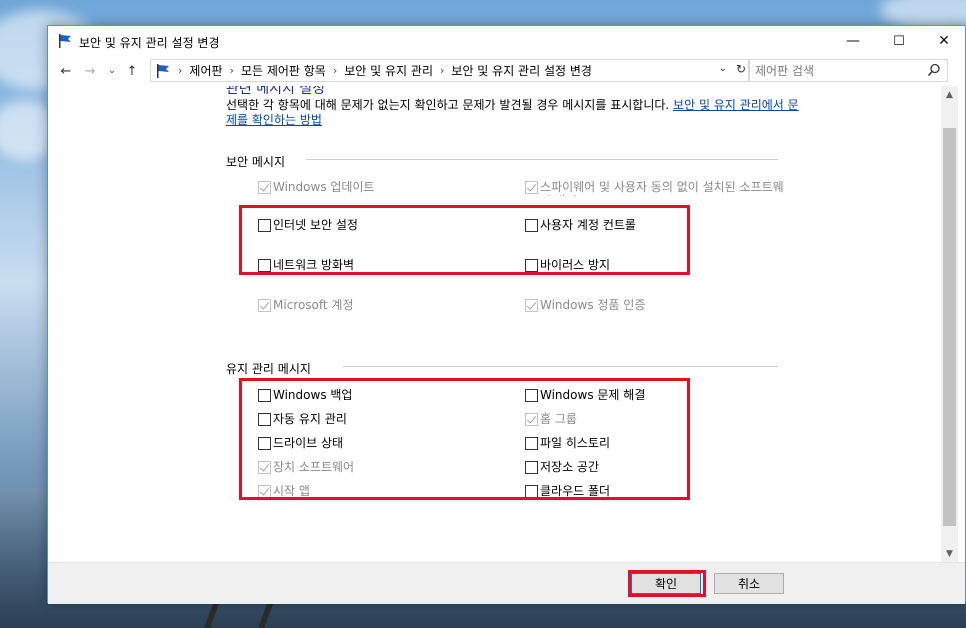 This screenshot has width=966, height=628. I want to click on maximize-button: ☐, so click(899, 41).